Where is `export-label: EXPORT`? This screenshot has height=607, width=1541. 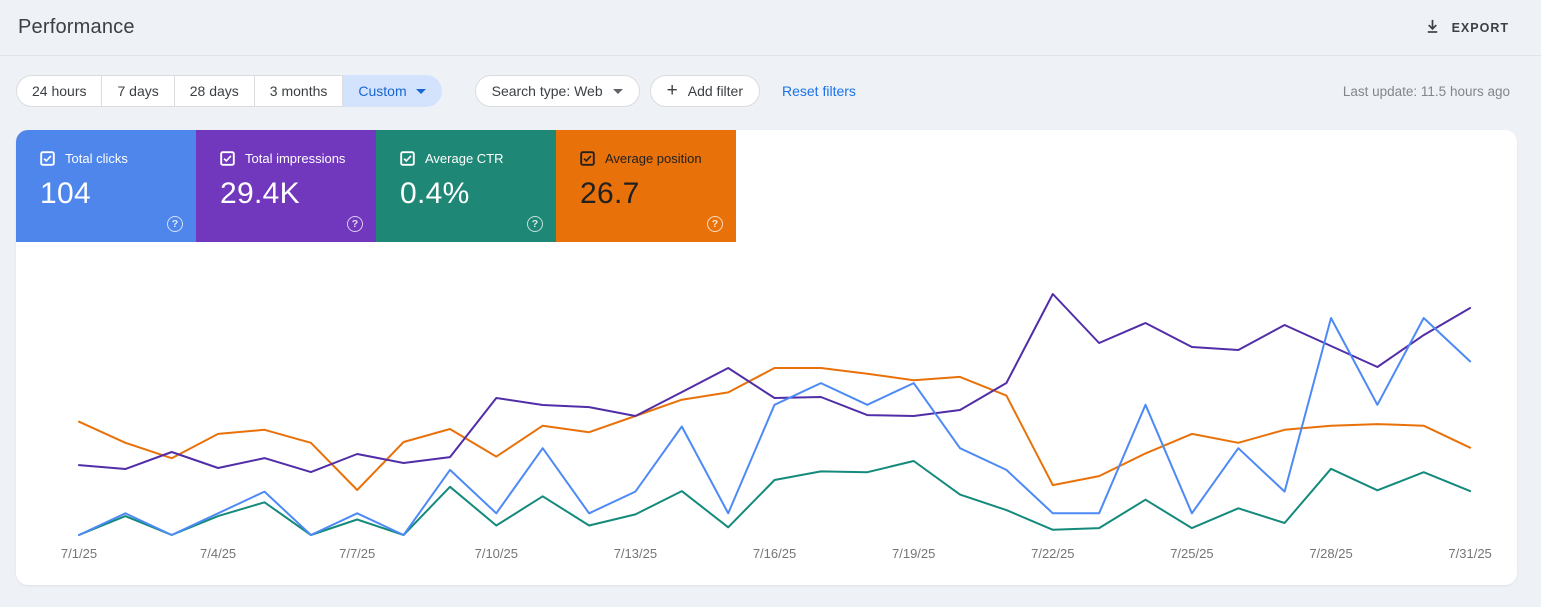 export-label: EXPORT is located at coordinates (1480, 27).